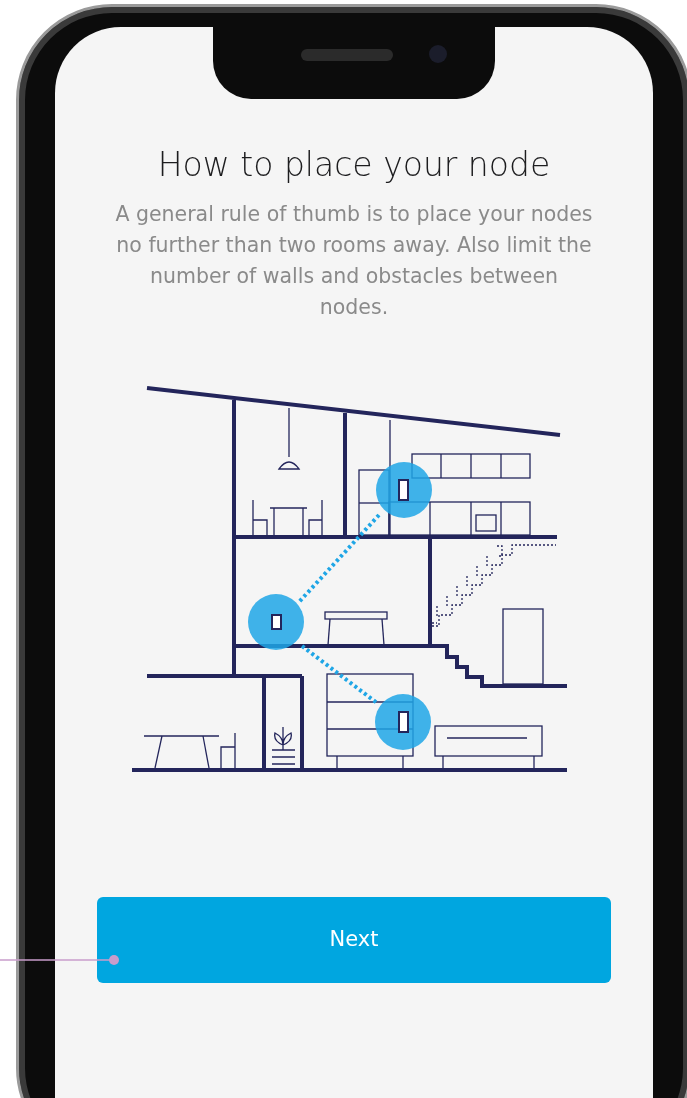 The height and width of the screenshot is (1098, 687). I want to click on page-title: How to place your node, so click(354, 165).